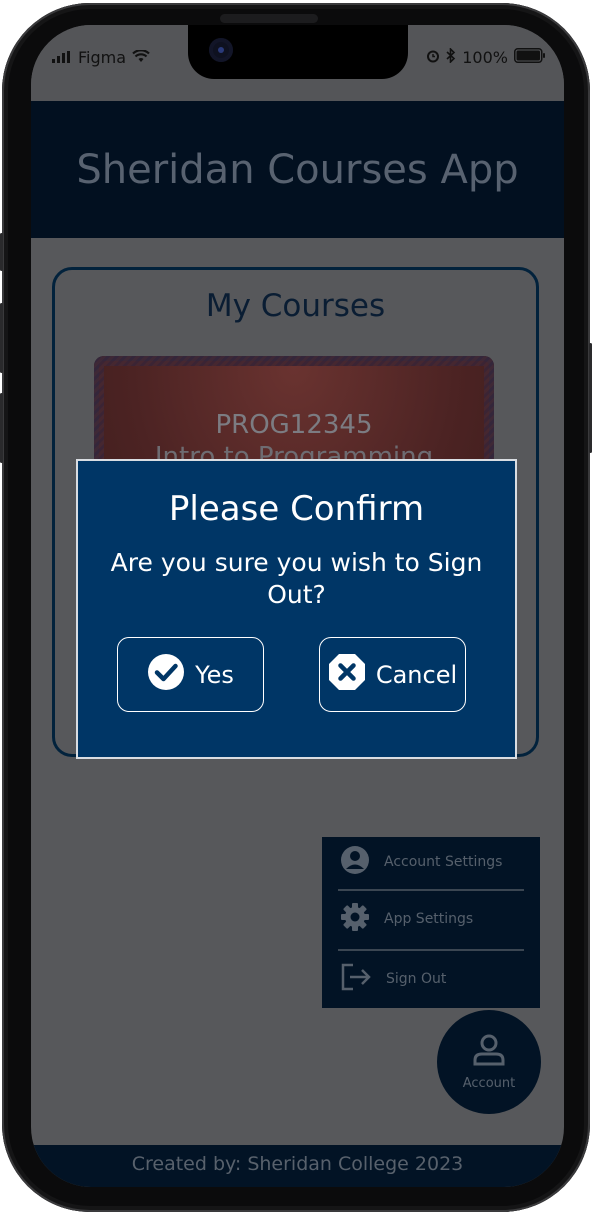  I want to click on cellular-signal-icon, so click(62, 57).